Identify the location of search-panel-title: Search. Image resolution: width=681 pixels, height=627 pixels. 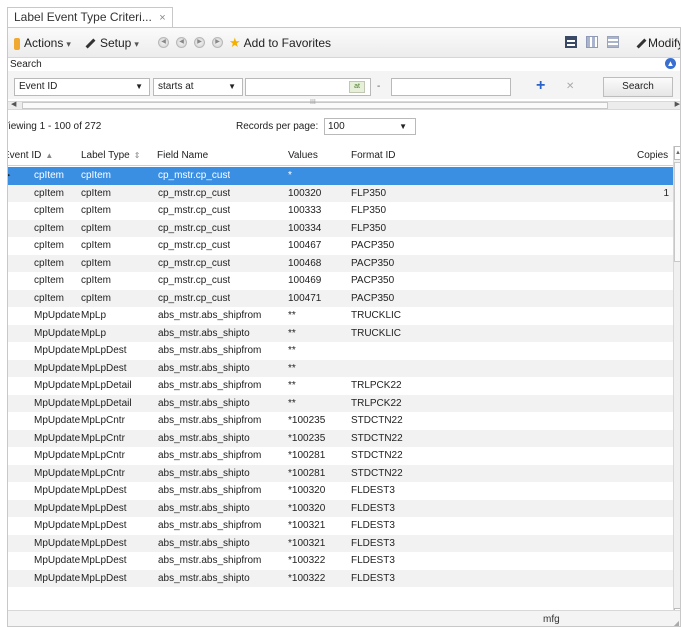
(26, 64).